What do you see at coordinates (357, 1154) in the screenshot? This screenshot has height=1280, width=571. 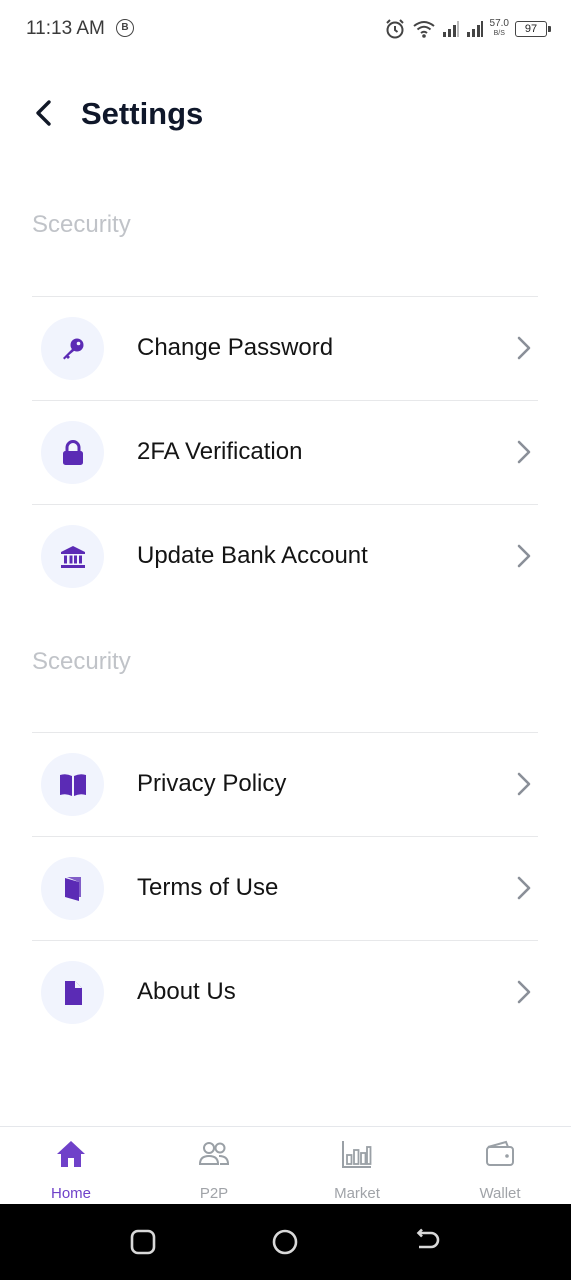 I see `bar-chart-icon` at bounding box center [357, 1154].